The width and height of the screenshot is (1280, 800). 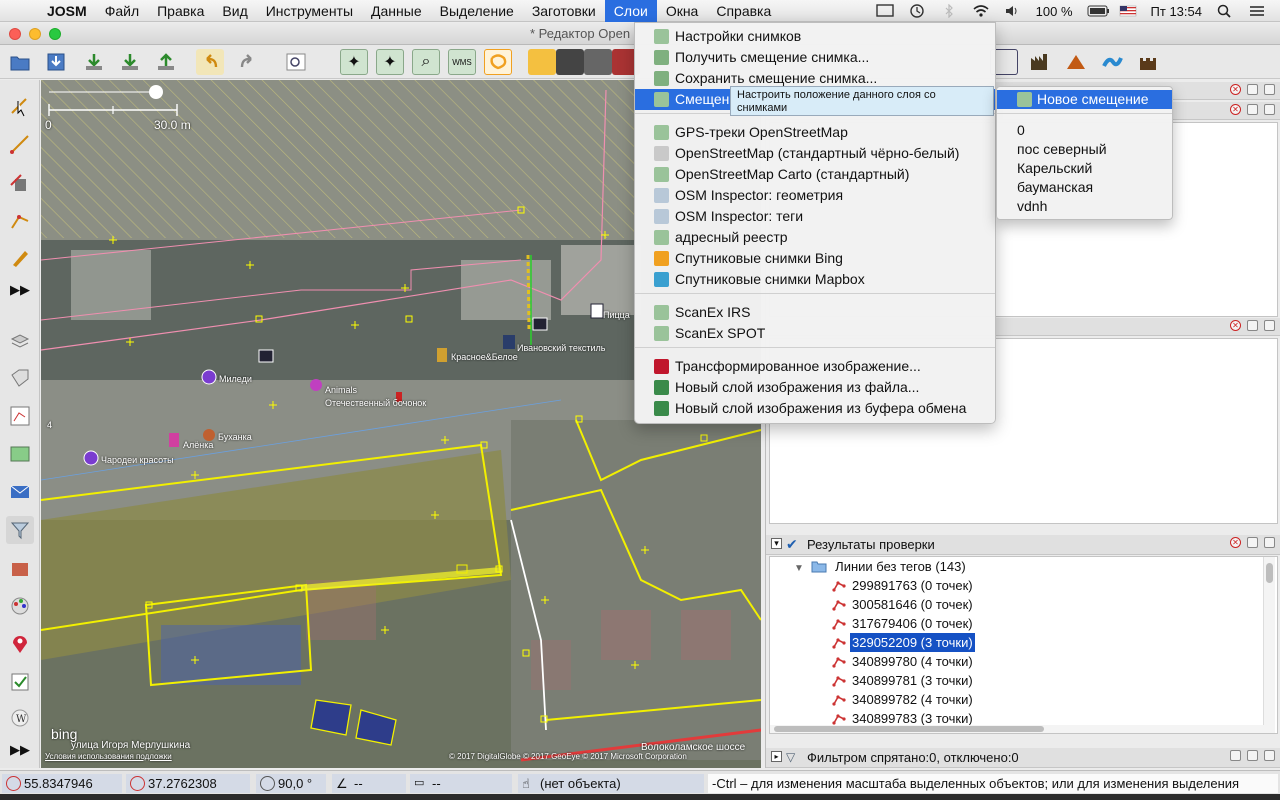 What do you see at coordinates (166, 62) in the screenshot?
I see `upload-icon` at bounding box center [166, 62].